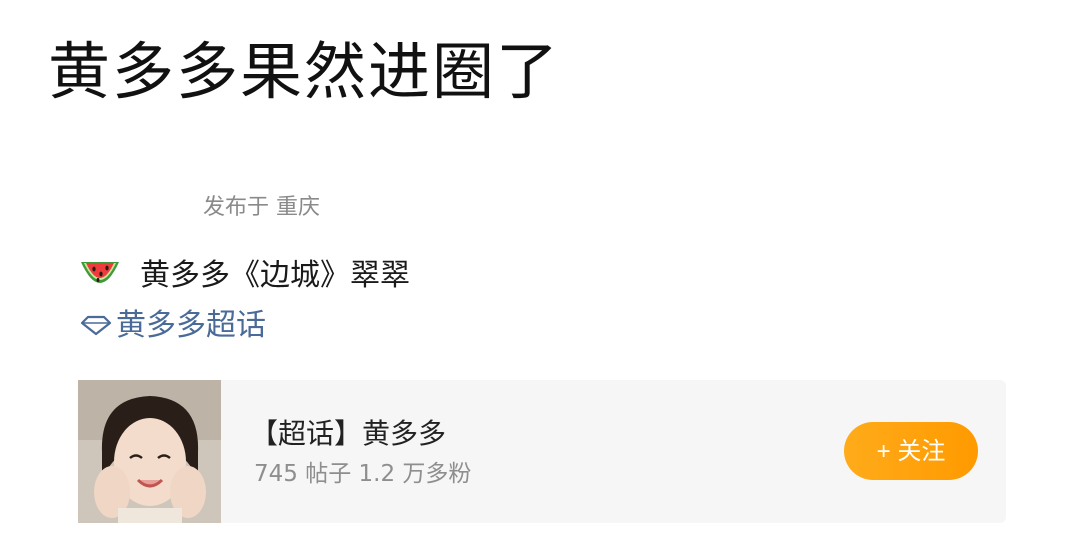 The image size is (1080, 549). I want to click on post-location-meta: 发布于 重庆, so click(261, 207).